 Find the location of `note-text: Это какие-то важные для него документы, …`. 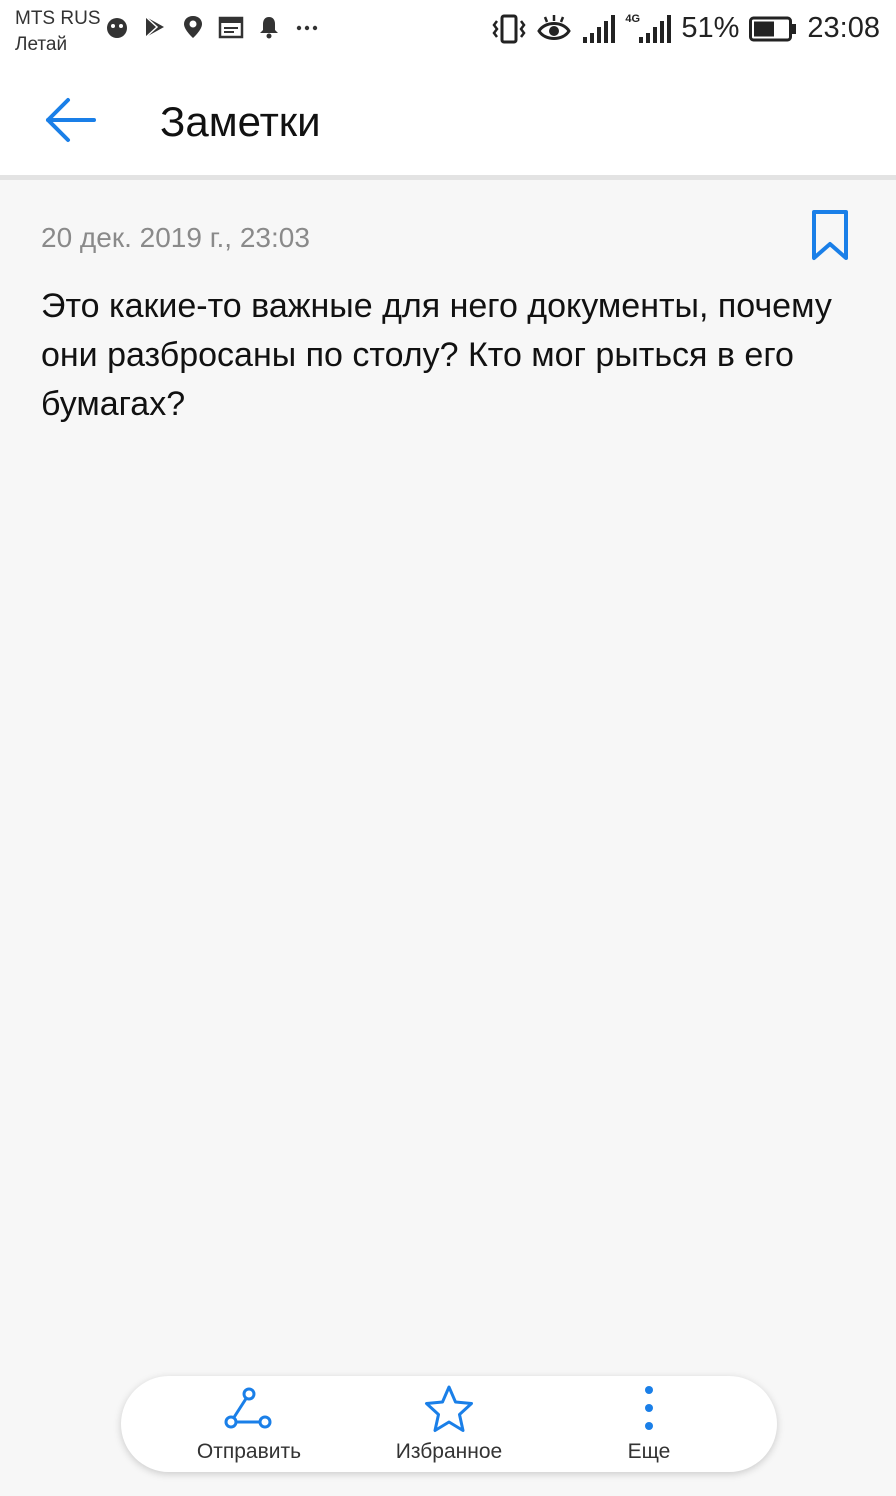

note-text: Это какие-то важные для него документы, … is located at coordinates (441, 355).